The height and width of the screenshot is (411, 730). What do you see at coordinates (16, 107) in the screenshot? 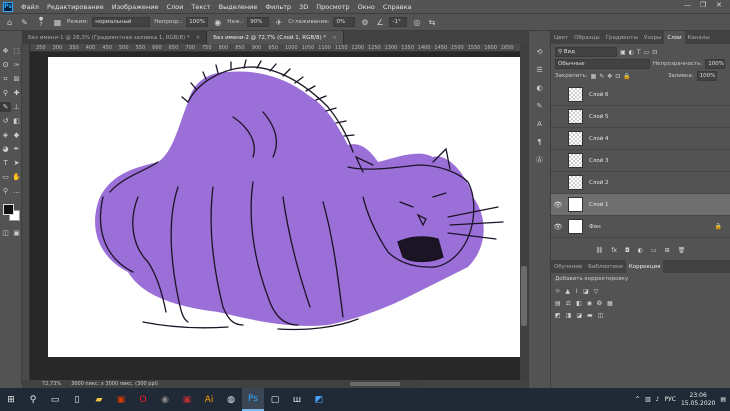
I see `stamp-tool-icon: ⊥` at bounding box center [16, 107].